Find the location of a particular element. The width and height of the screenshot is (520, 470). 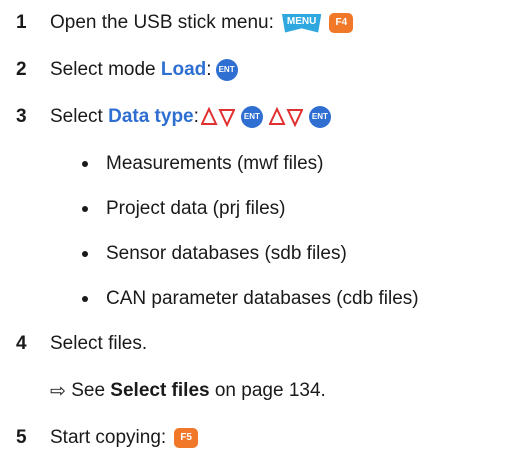

list-item: Measurements (mwf files) is located at coordinates (203, 164).